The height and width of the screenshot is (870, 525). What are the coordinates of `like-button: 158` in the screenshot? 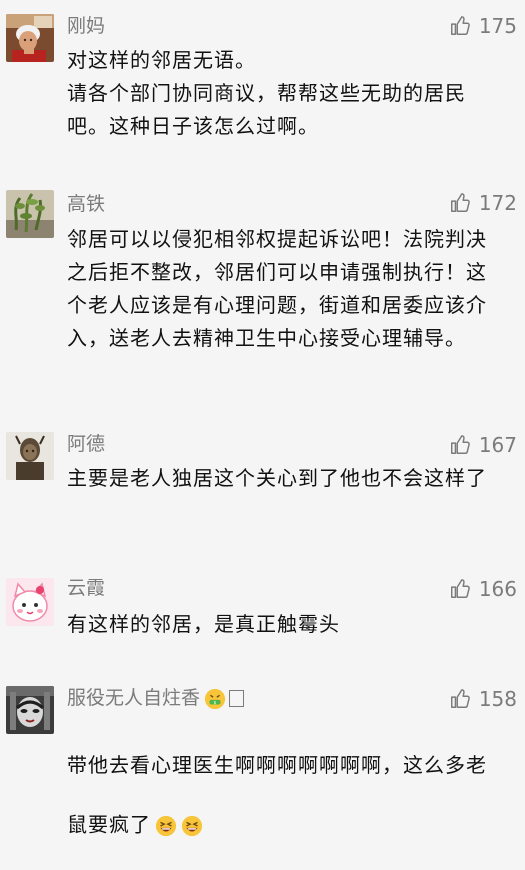 It's located at (483, 699).